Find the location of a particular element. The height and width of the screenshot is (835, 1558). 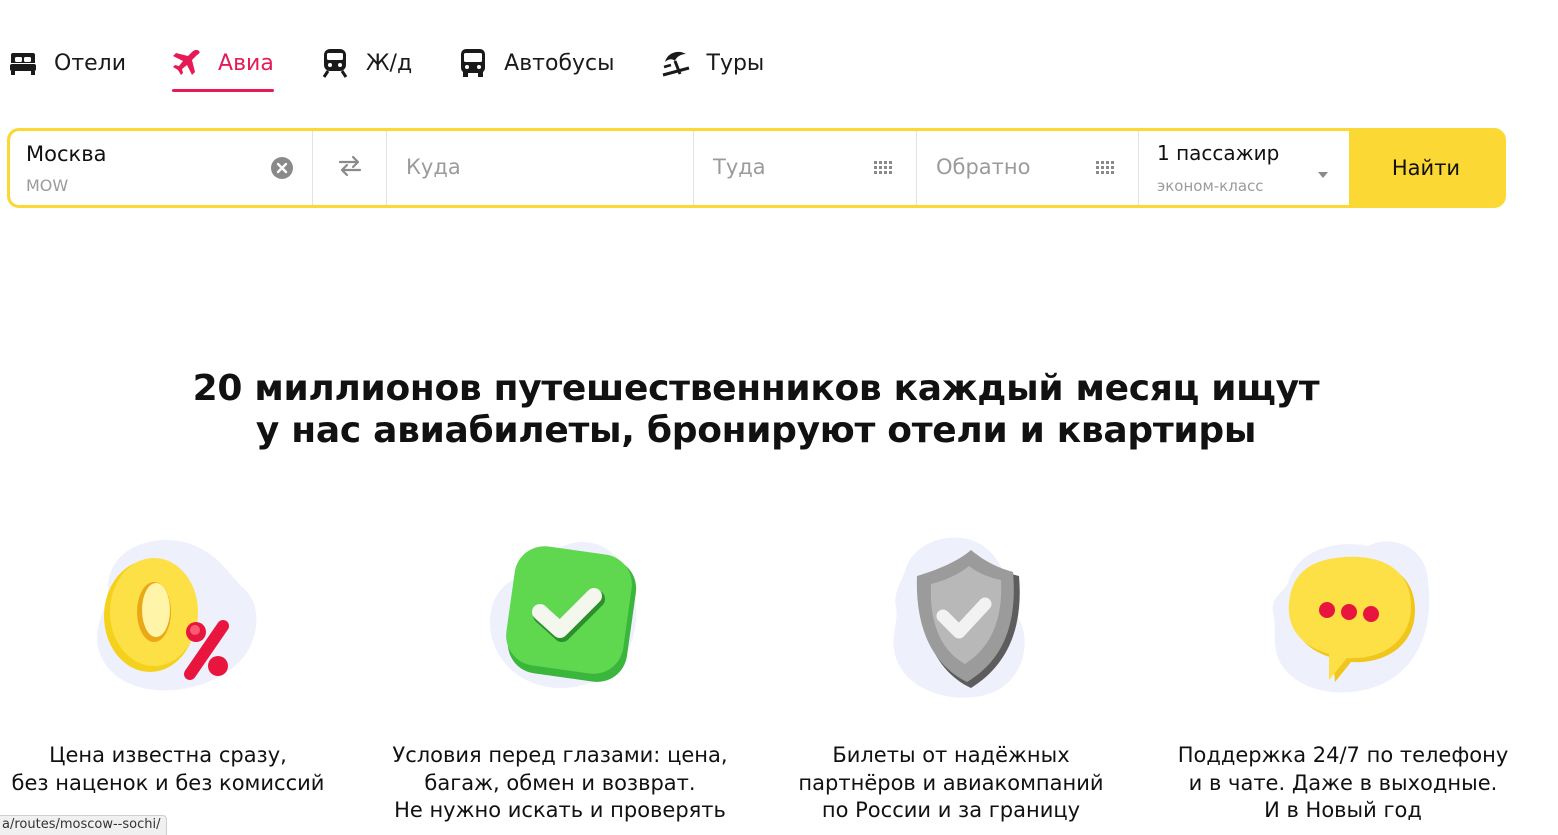

cabin-class: эконом-класс is located at coordinates (1210, 186).